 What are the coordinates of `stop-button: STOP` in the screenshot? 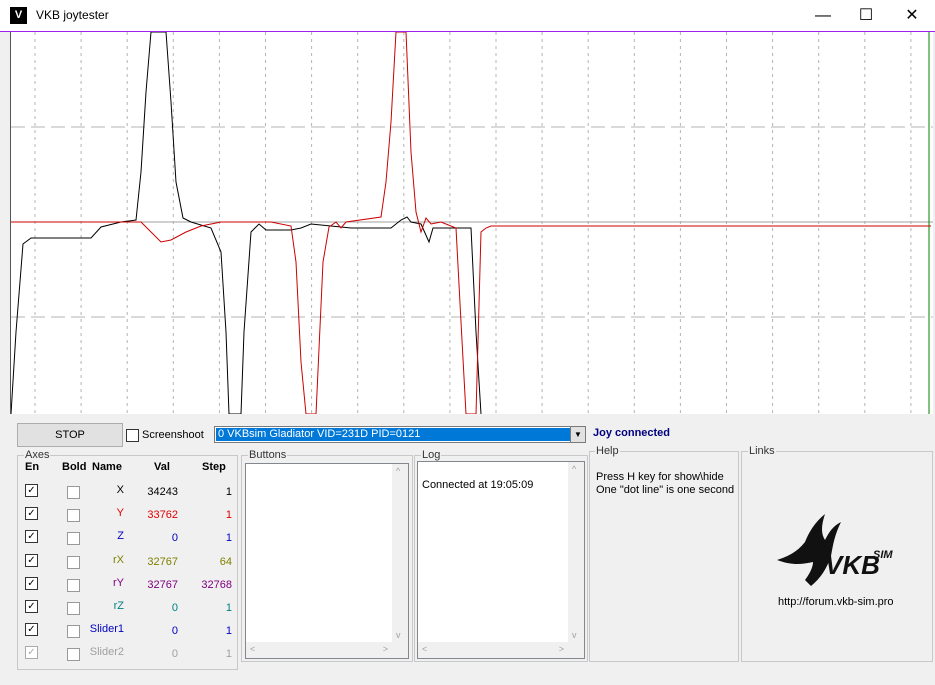 It's located at (70, 435).